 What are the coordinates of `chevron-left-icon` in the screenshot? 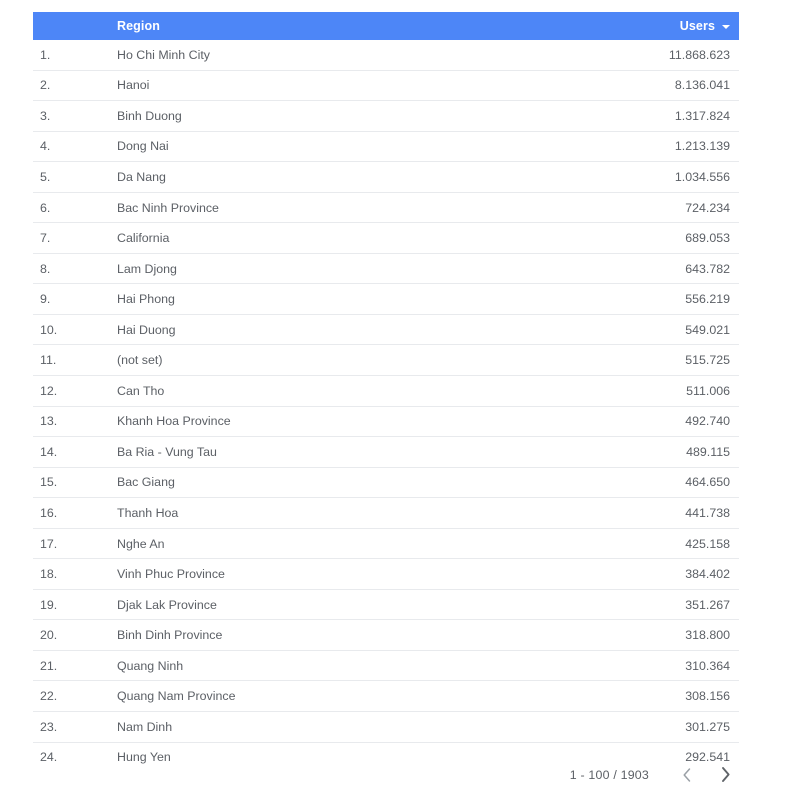 It's located at (687, 774).